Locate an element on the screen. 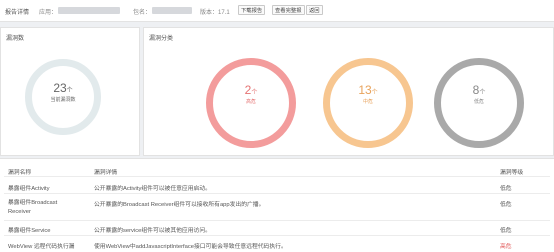  high-risk-unit: 个 is located at coordinates (254, 93).